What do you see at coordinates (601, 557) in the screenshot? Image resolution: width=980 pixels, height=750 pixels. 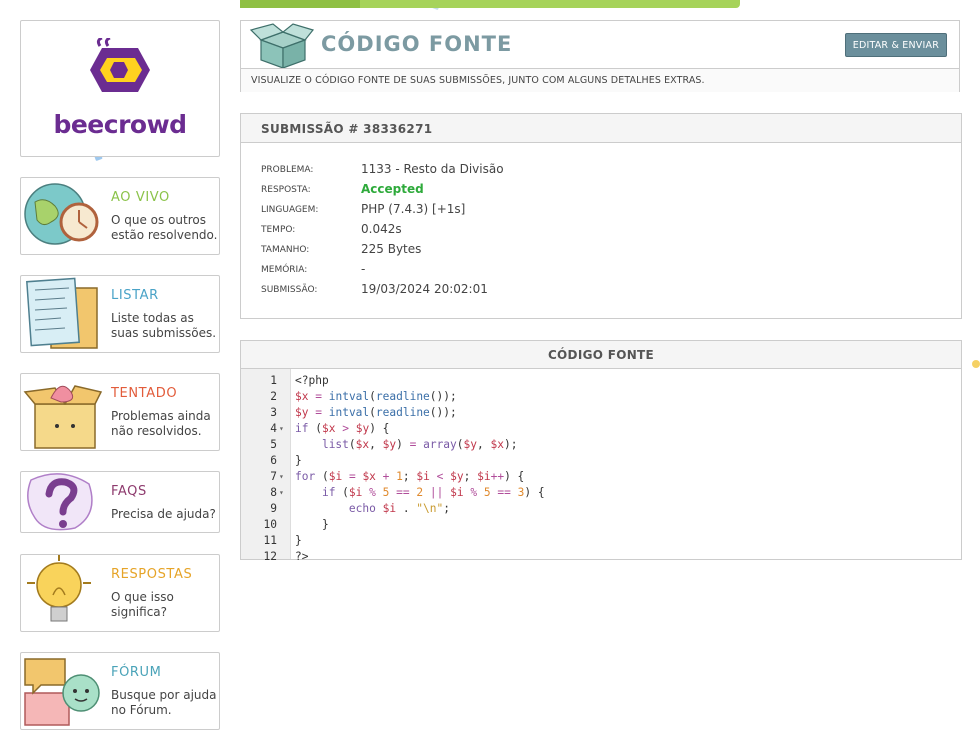 I see `code-line: 12 ?>` at bounding box center [601, 557].